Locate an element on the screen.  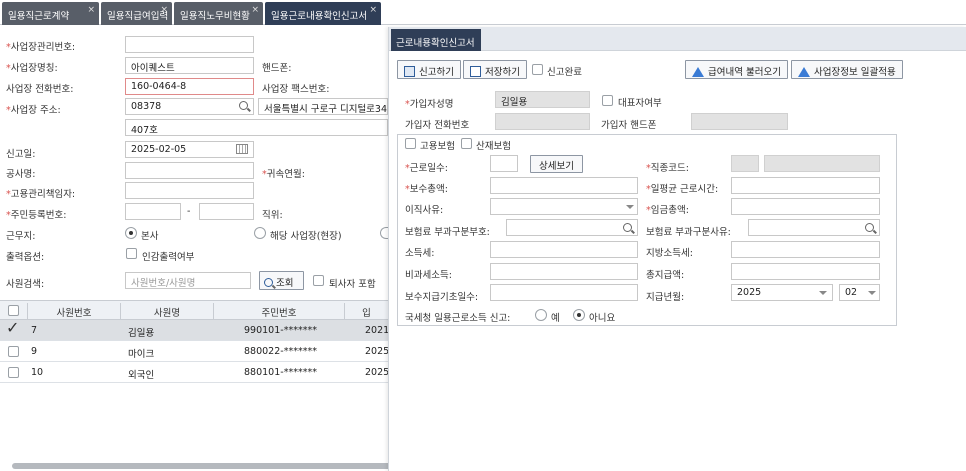
local-tax-input is located at coordinates (805, 249).